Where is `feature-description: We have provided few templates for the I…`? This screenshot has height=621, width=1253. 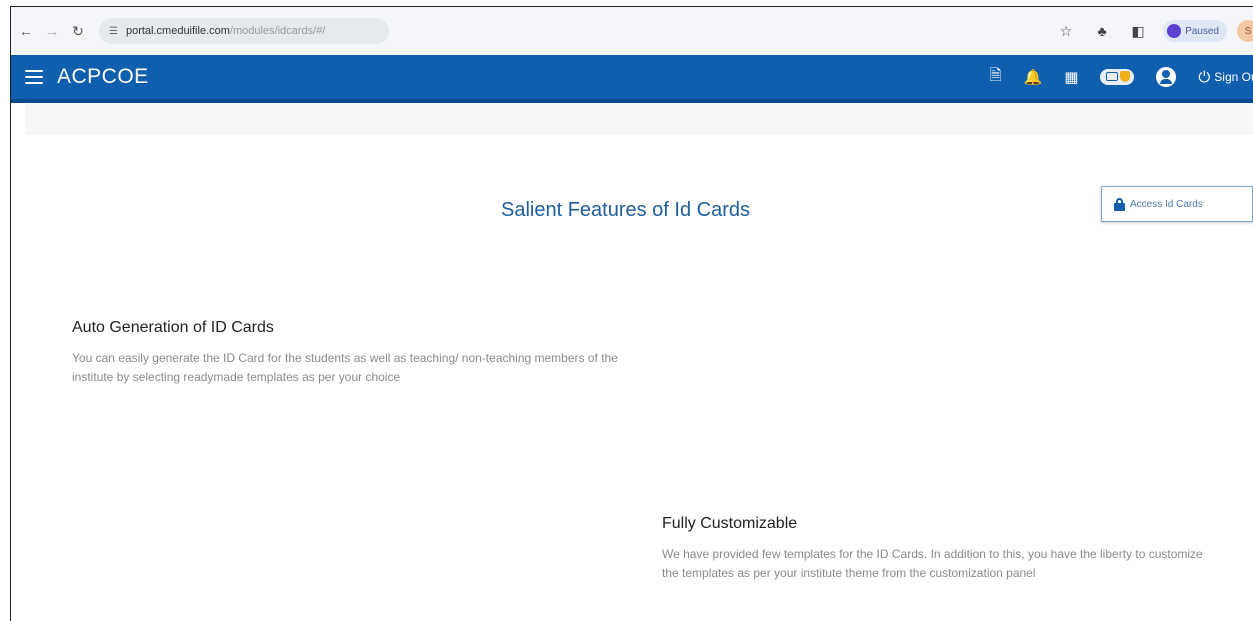 feature-description: We have provided few templates for the I… is located at coordinates (932, 563).